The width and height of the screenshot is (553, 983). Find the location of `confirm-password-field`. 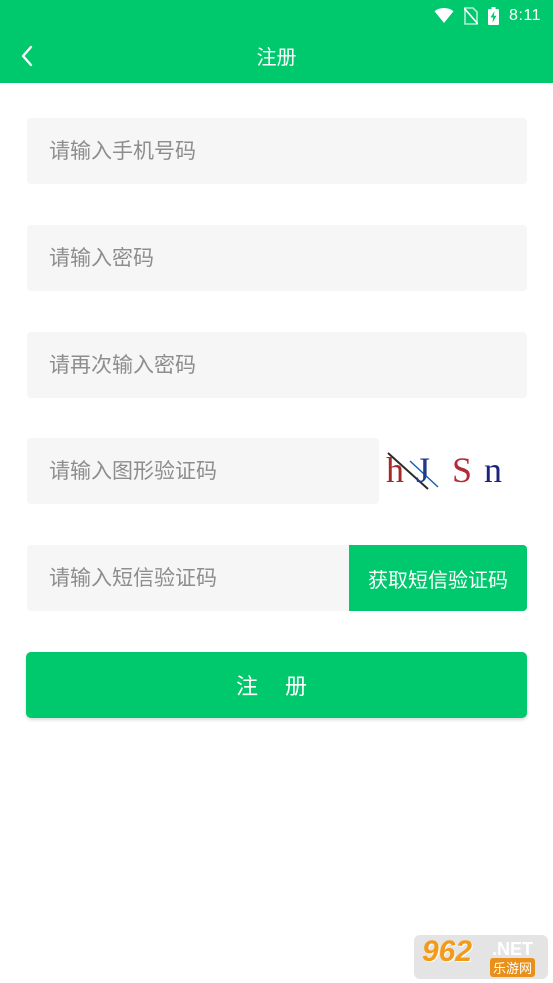

confirm-password-field is located at coordinates (277, 365).